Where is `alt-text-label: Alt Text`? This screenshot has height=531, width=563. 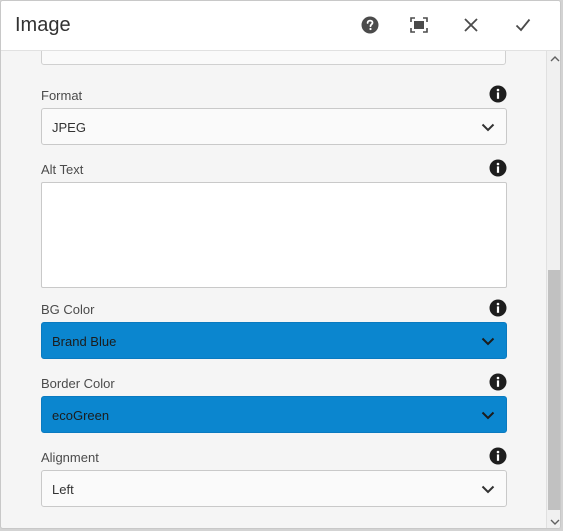 alt-text-label: Alt Text is located at coordinates (62, 169).